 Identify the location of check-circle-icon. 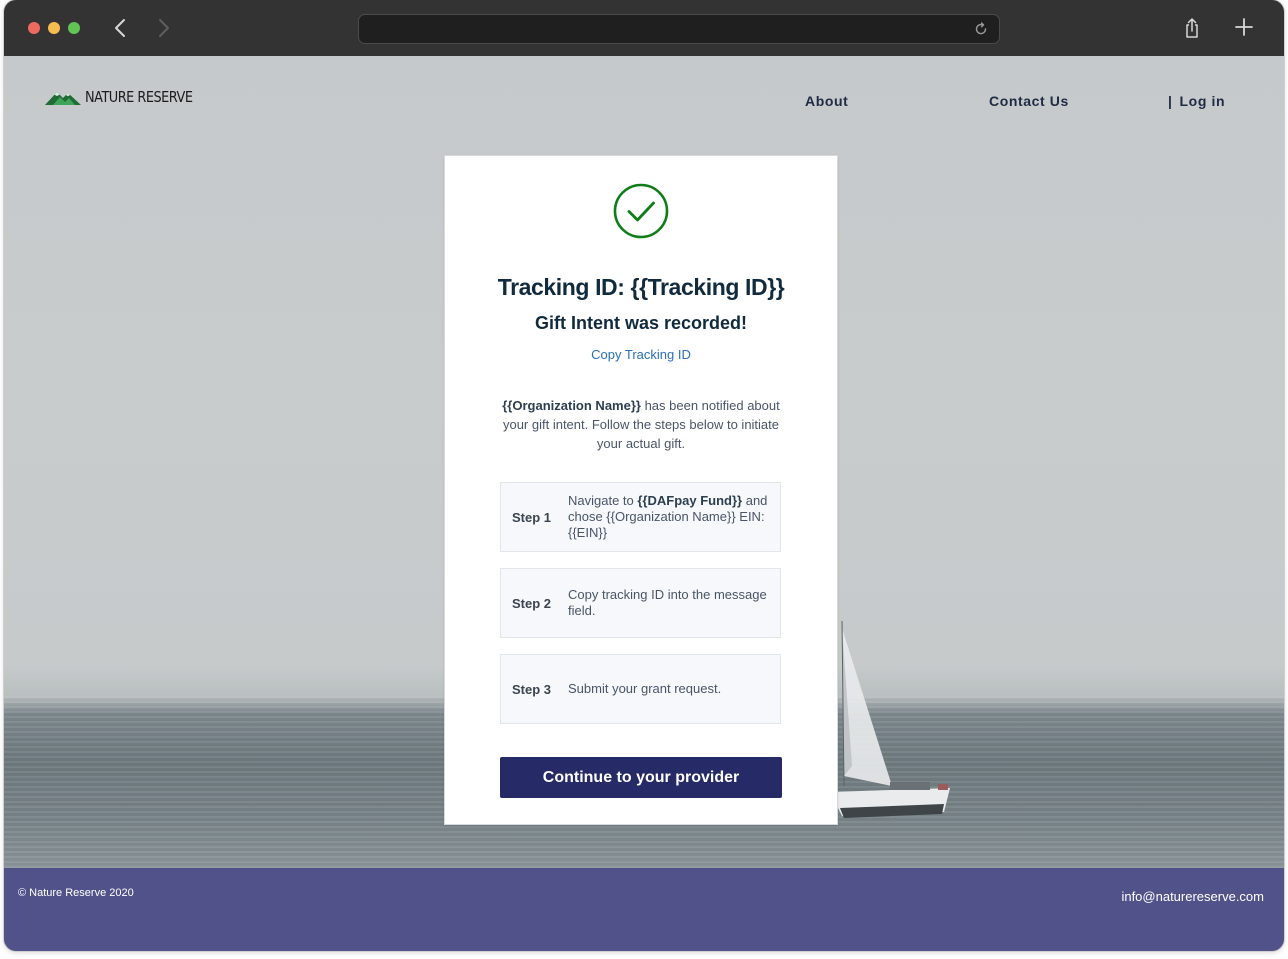
(641, 211).